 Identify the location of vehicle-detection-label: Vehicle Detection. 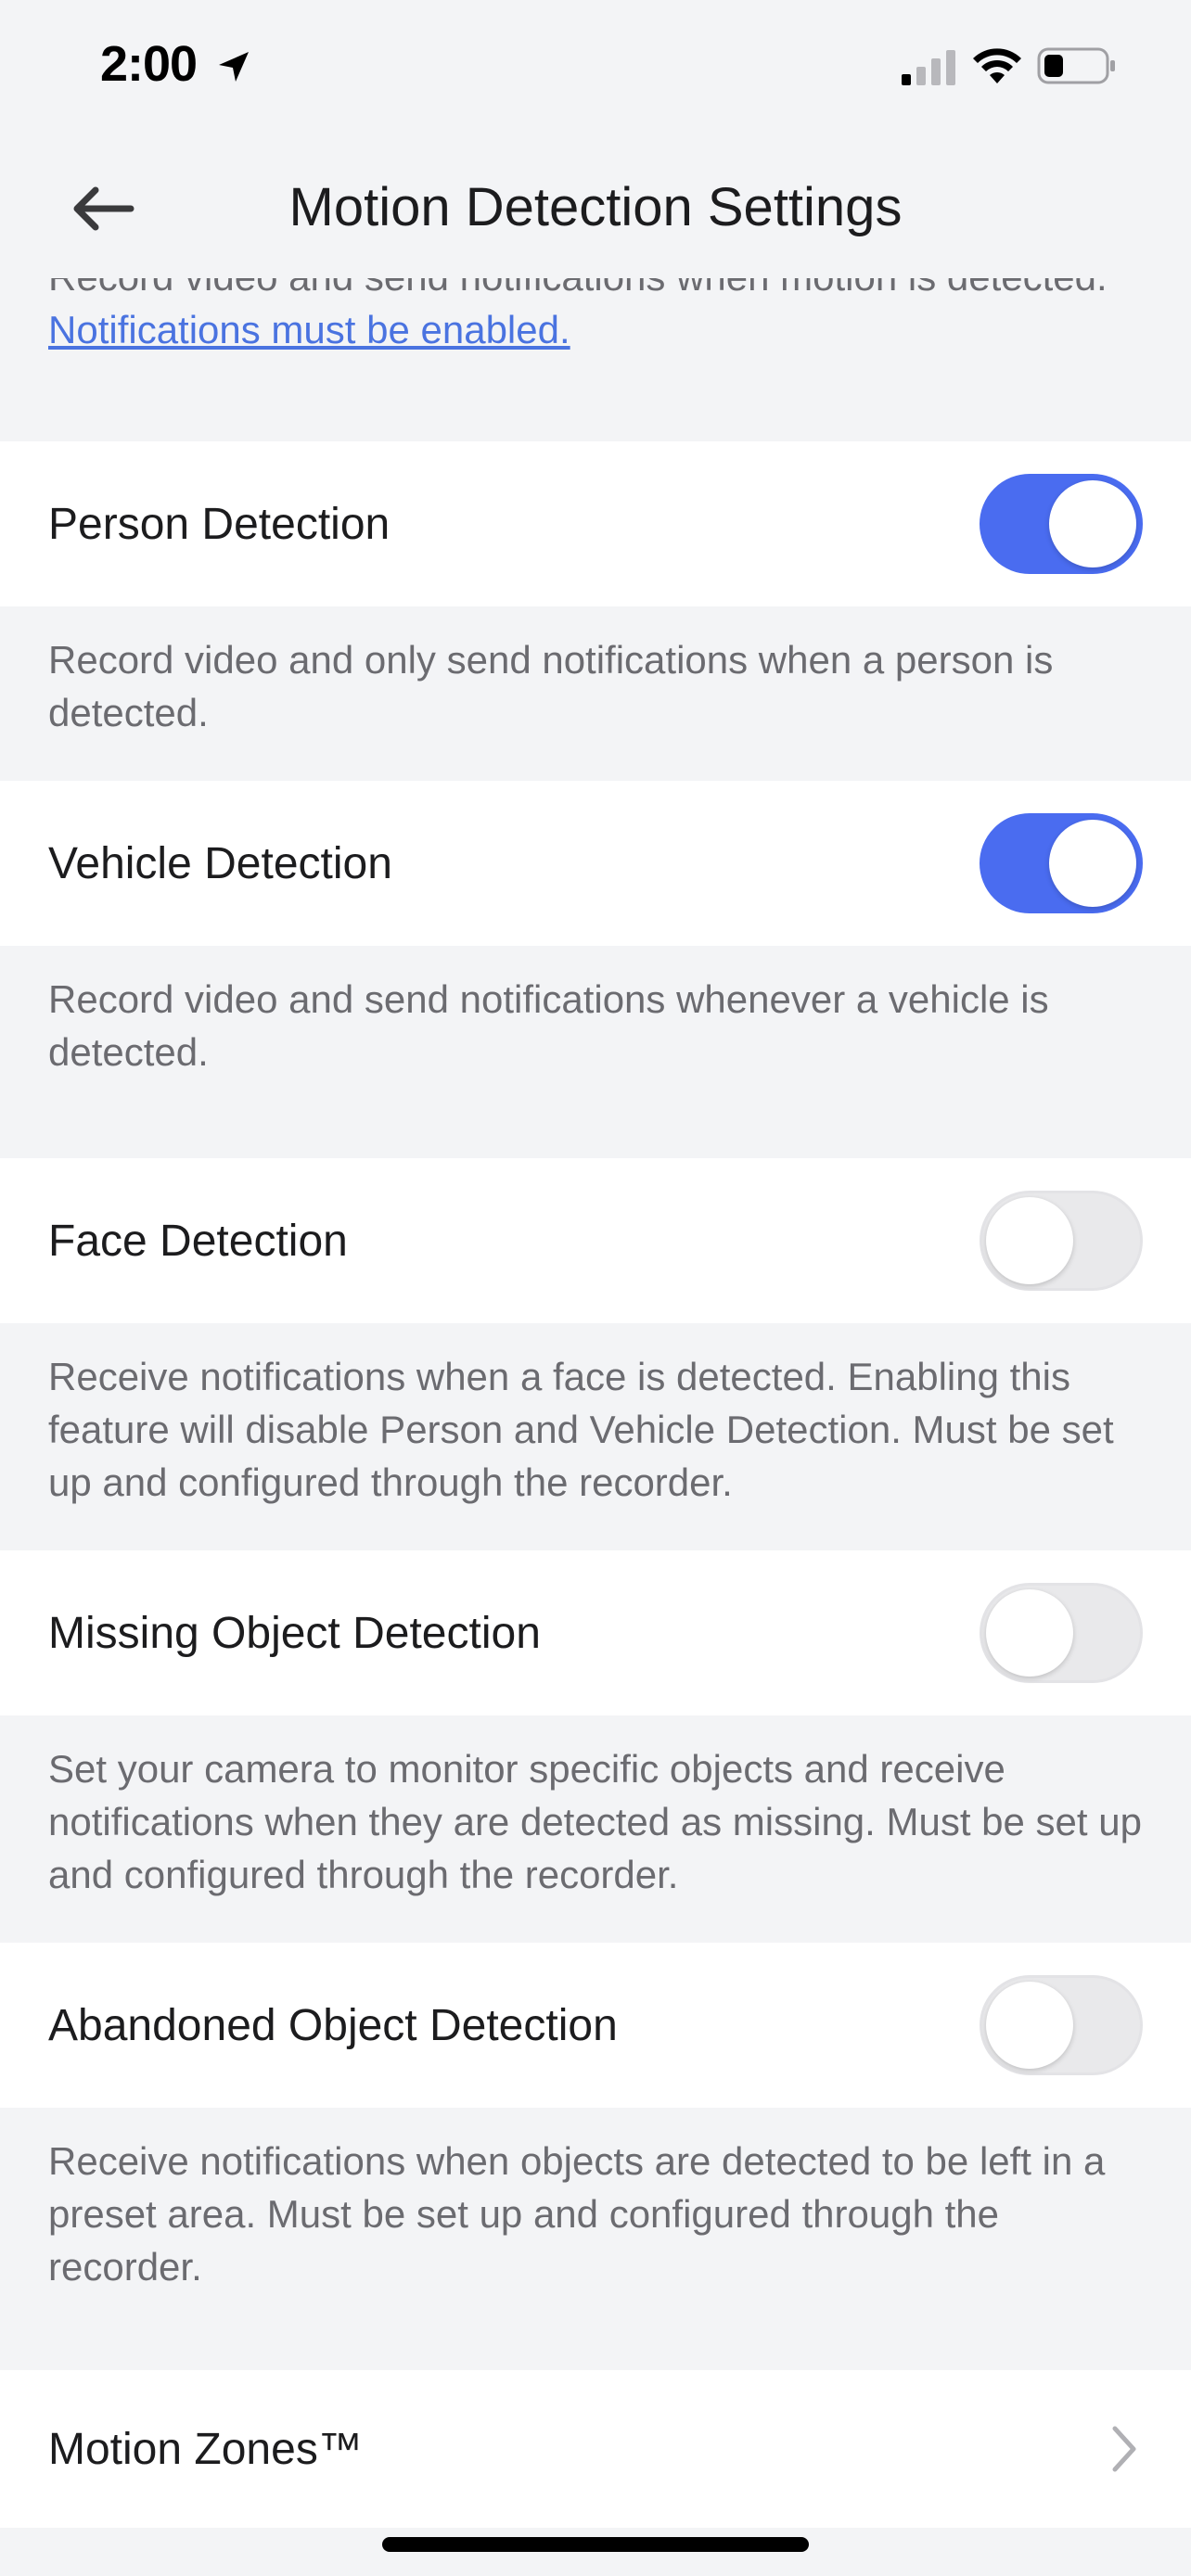
(220, 863).